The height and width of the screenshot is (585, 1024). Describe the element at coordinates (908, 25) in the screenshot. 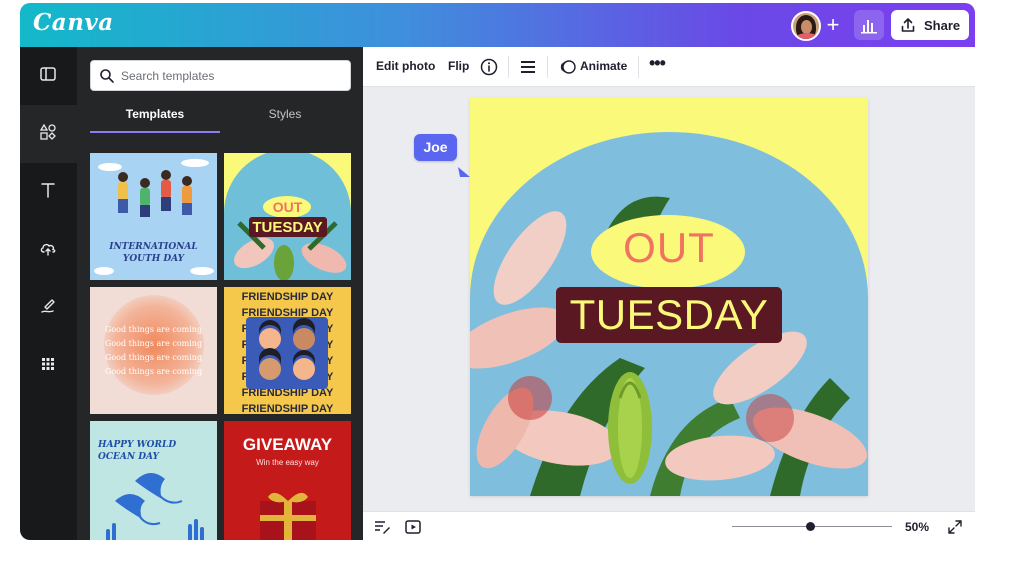

I see `share-upload-icon` at that location.